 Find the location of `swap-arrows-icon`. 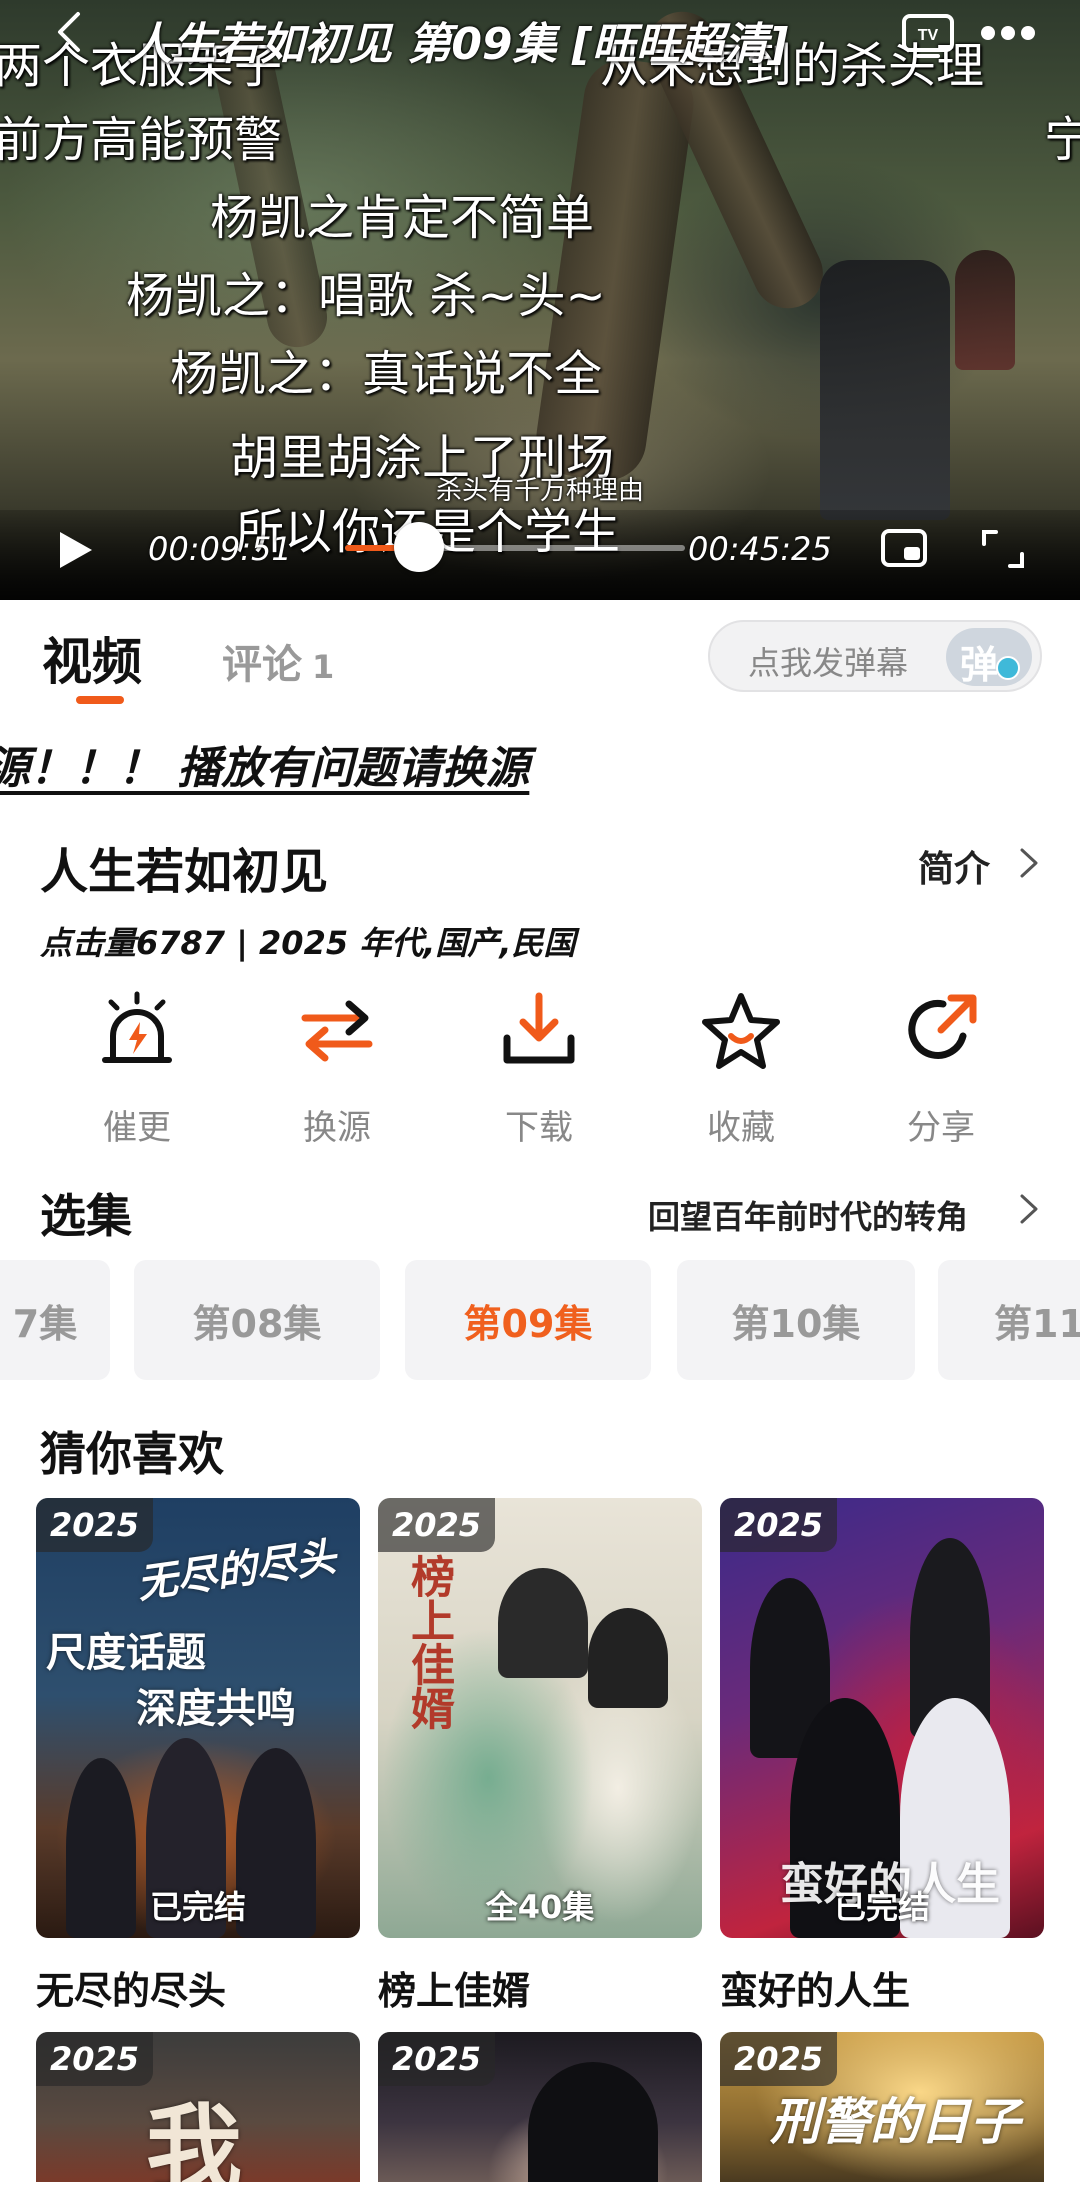

swap-arrows-icon is located at coordinates (337, 1031).